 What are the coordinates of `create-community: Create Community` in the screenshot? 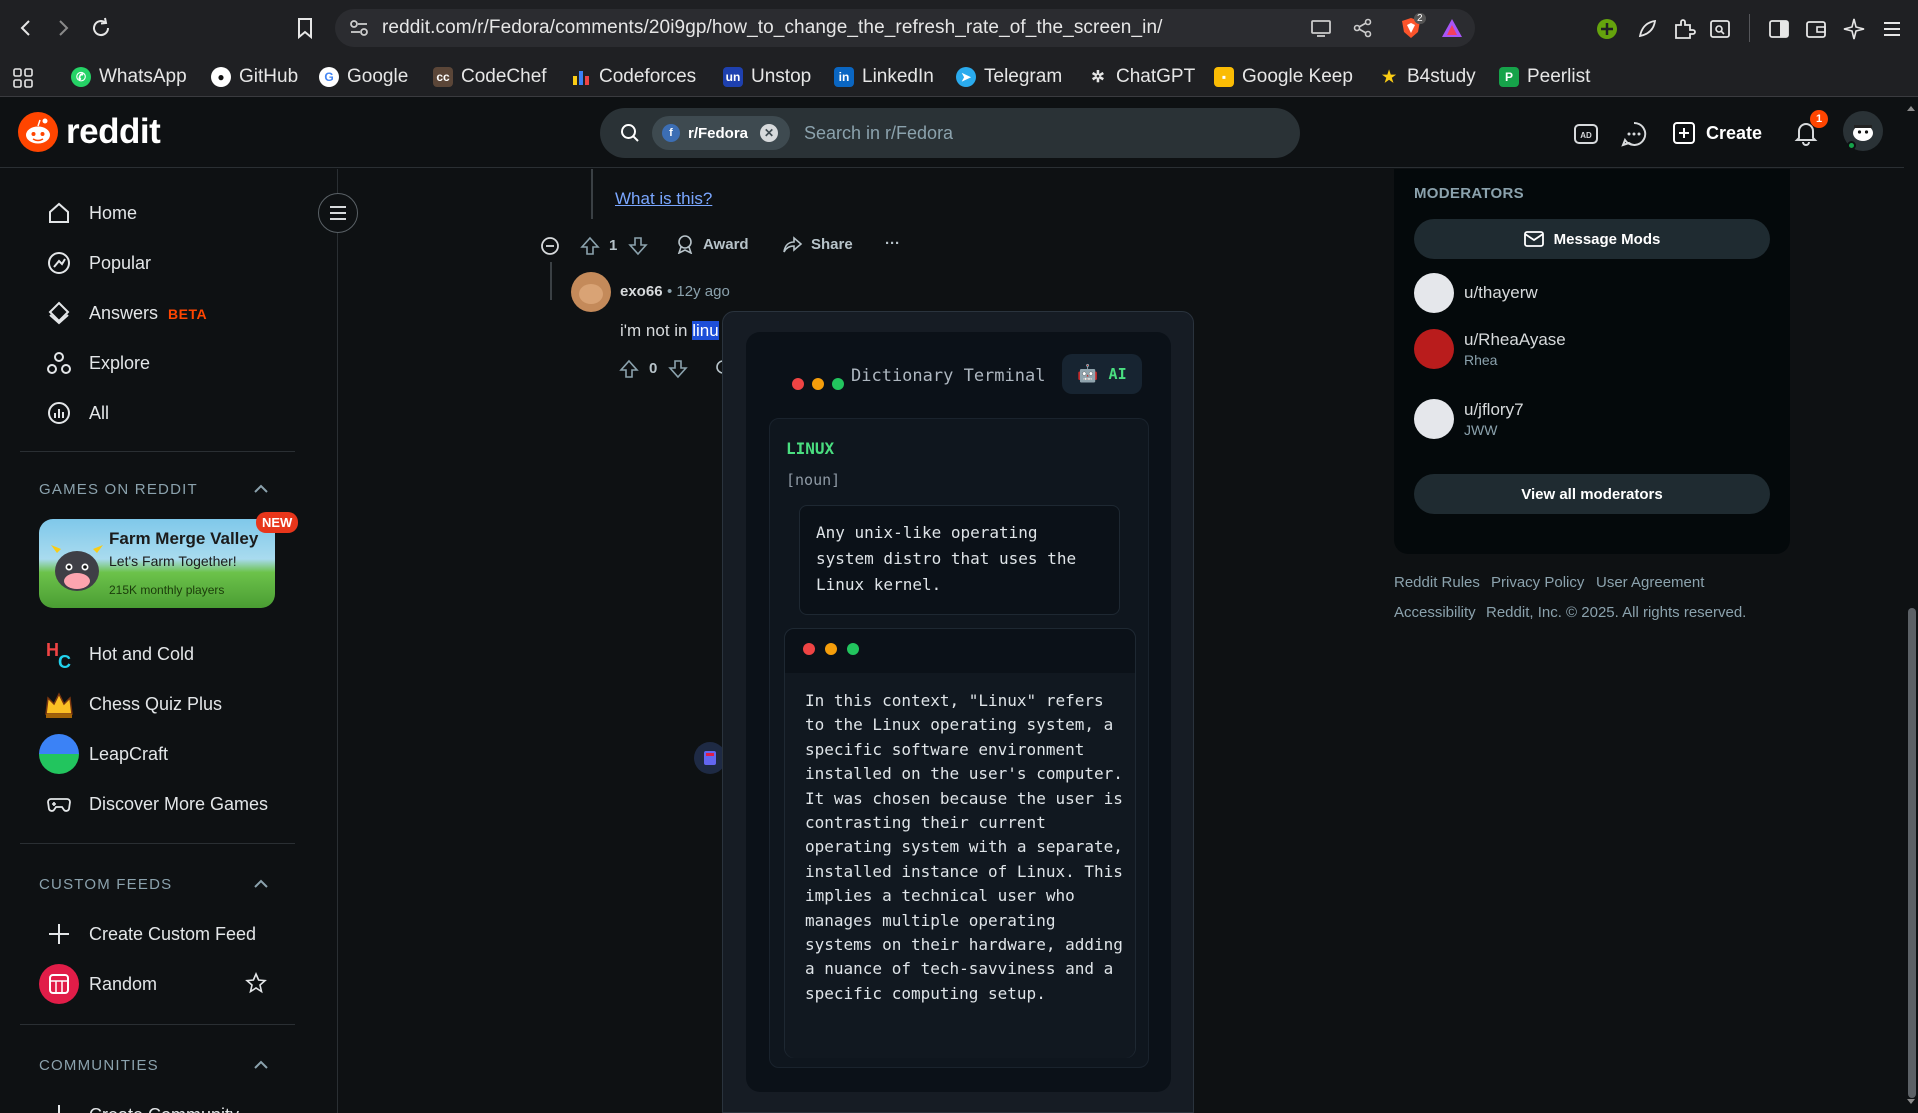 It's located at (157, 1102).